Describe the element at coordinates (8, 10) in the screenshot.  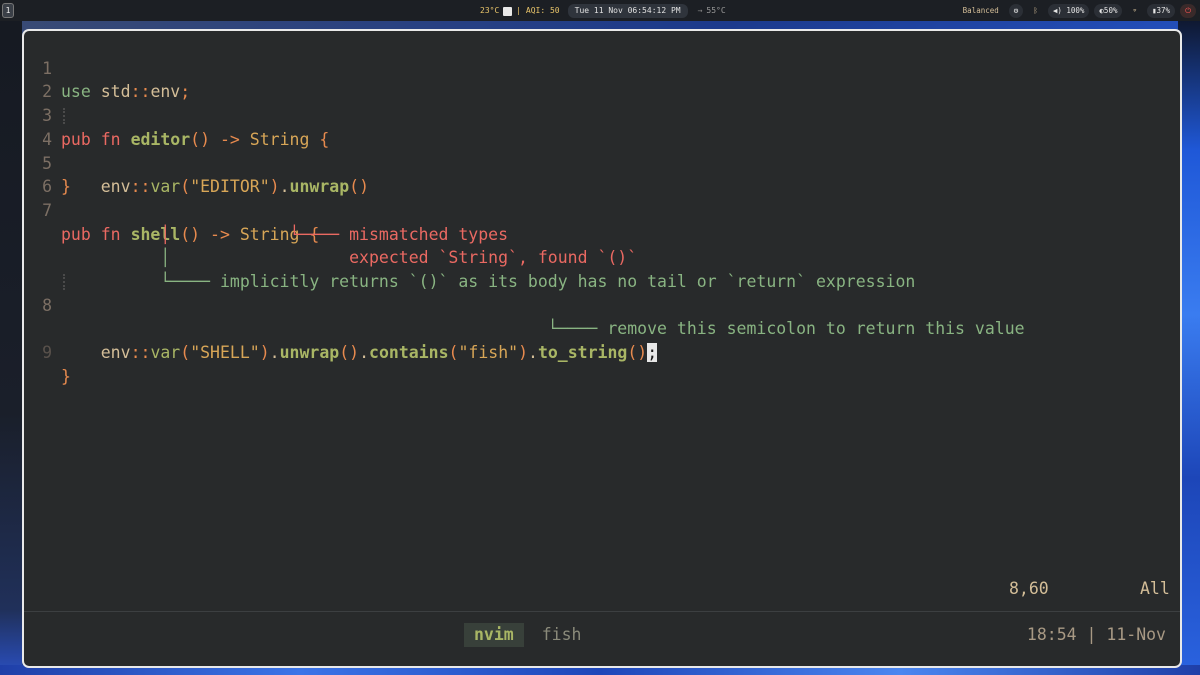
I see `workspace-button: 1` at that location.